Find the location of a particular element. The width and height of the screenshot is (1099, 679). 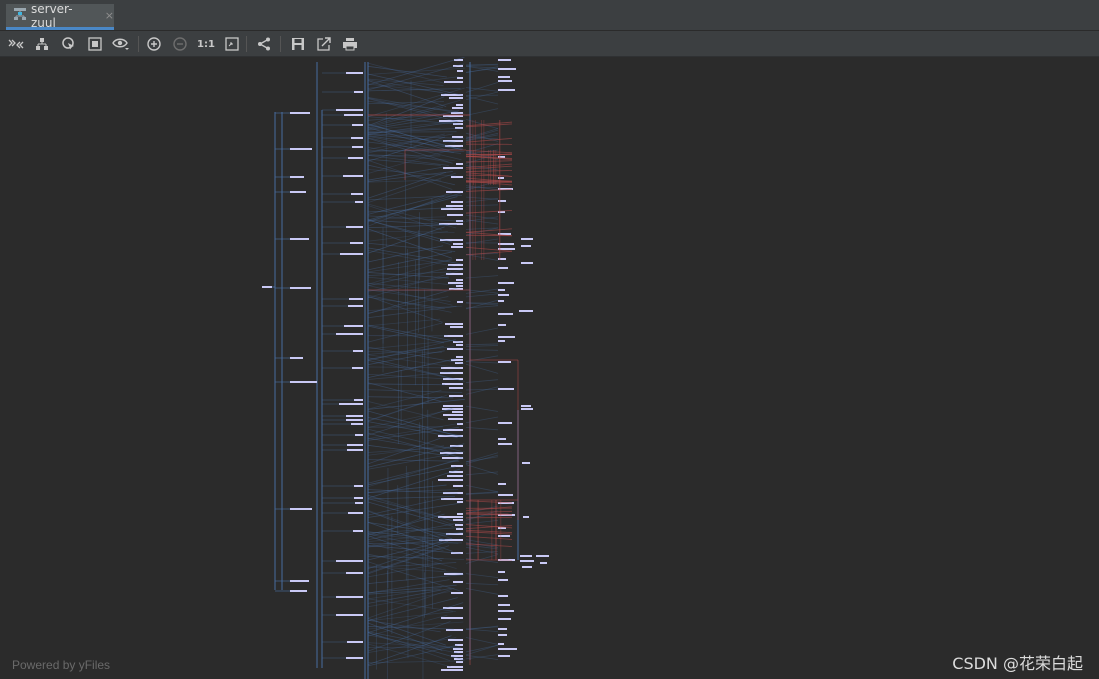

fit-content-button is located at coordinates (95, 44).